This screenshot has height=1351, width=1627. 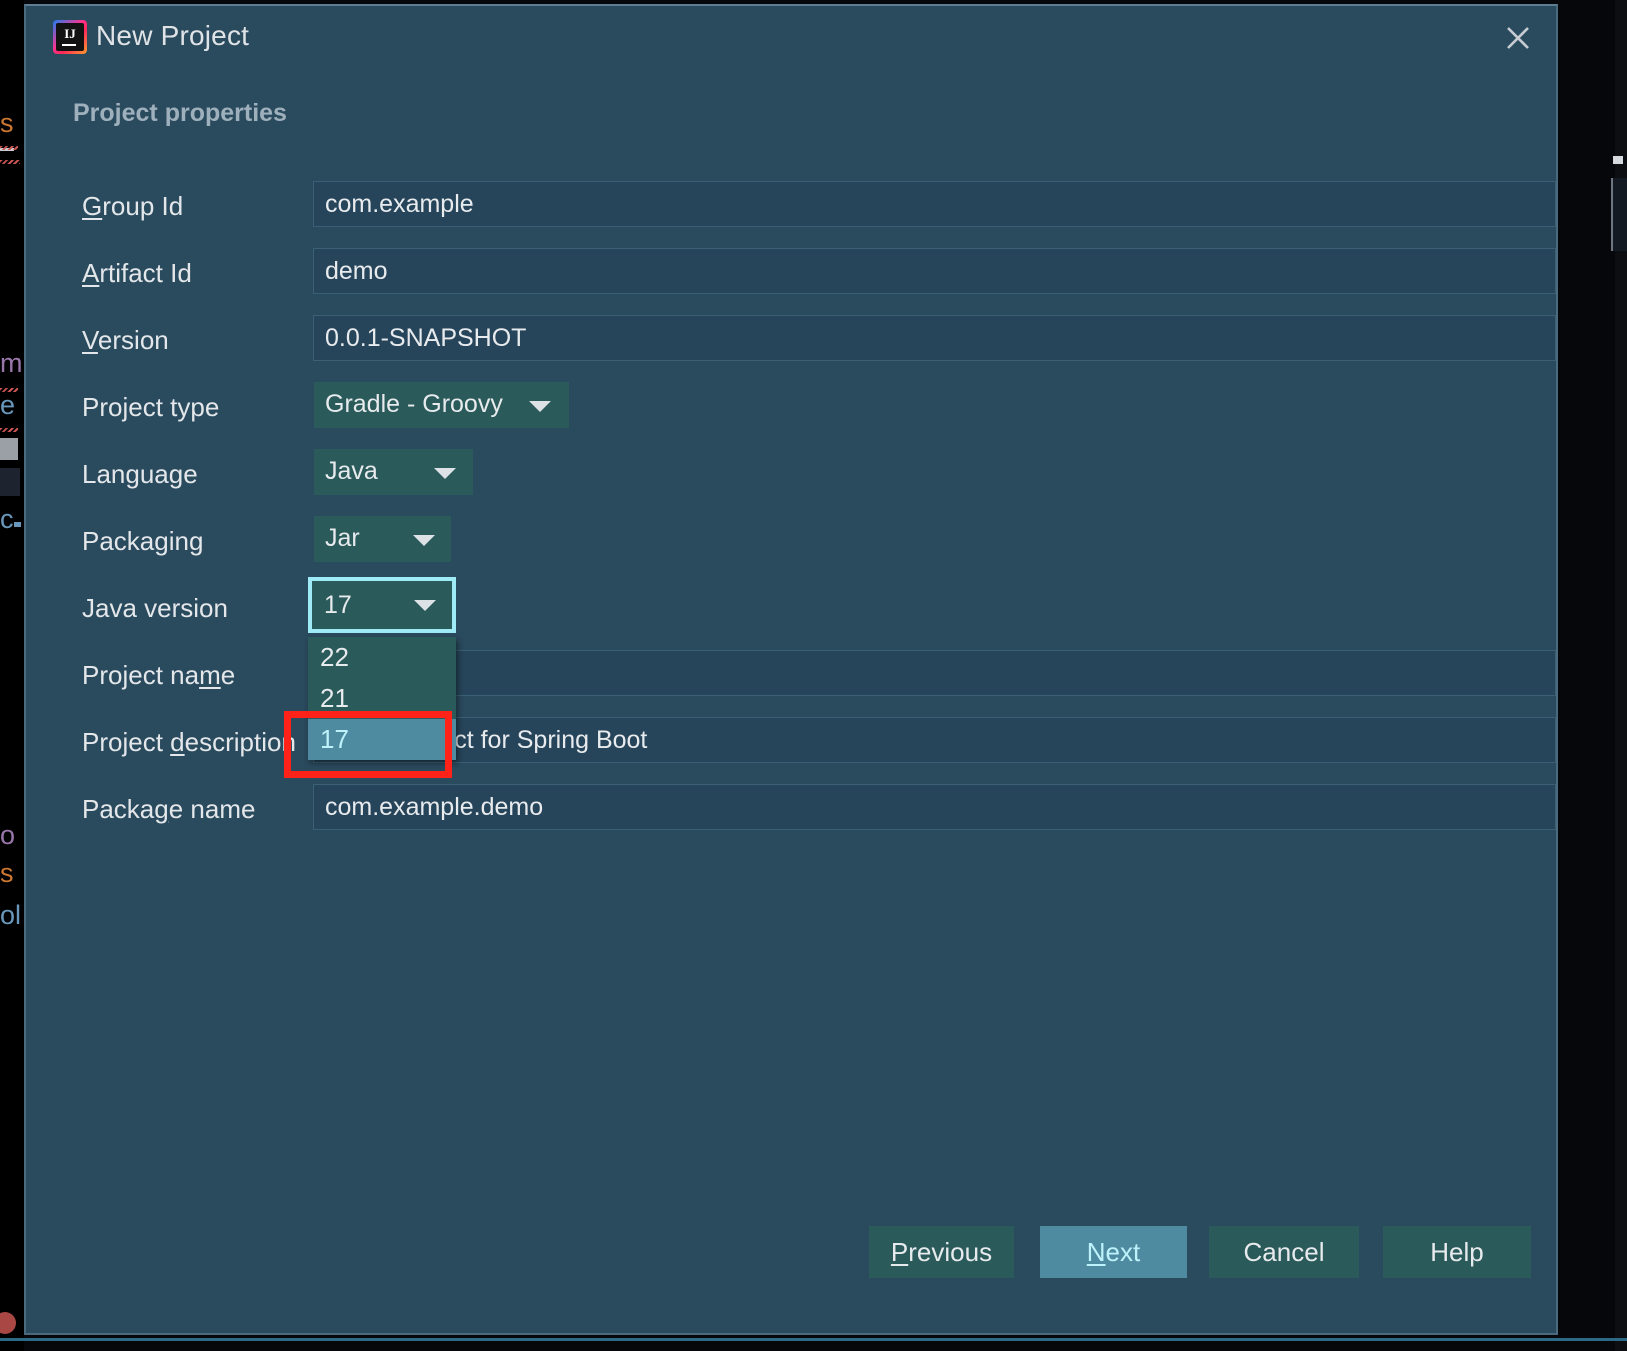 I want to click on dialog-title: New Project, so click(x=173, y=35).